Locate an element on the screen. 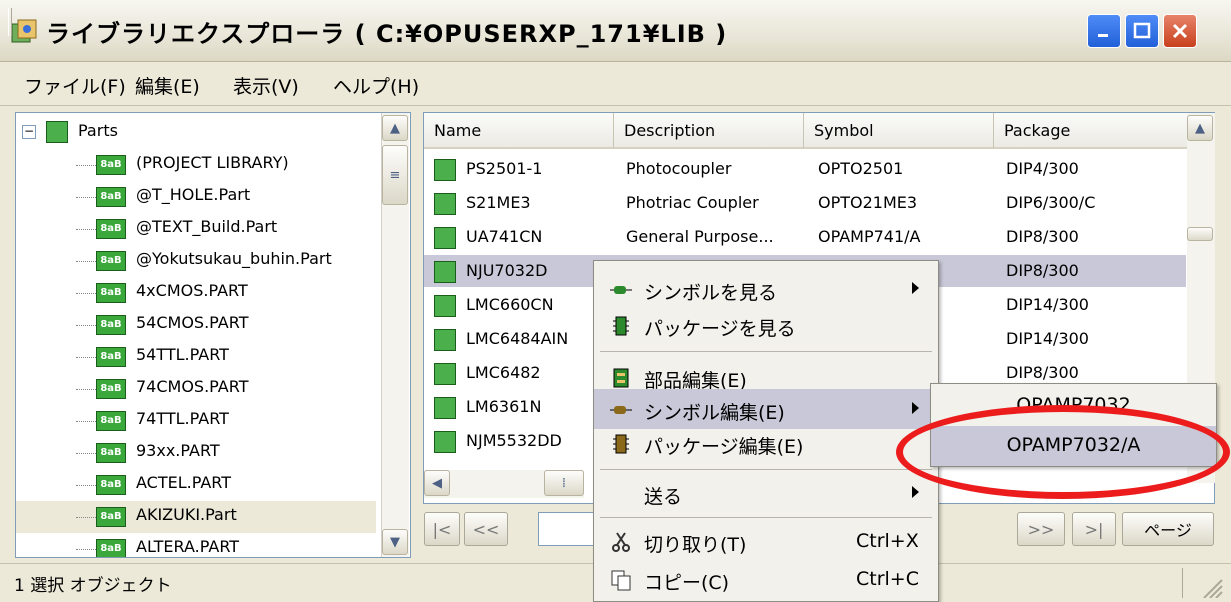 The image size is (1231, 602). menu-view: 表示(V) is located at coordinates (266, 85).